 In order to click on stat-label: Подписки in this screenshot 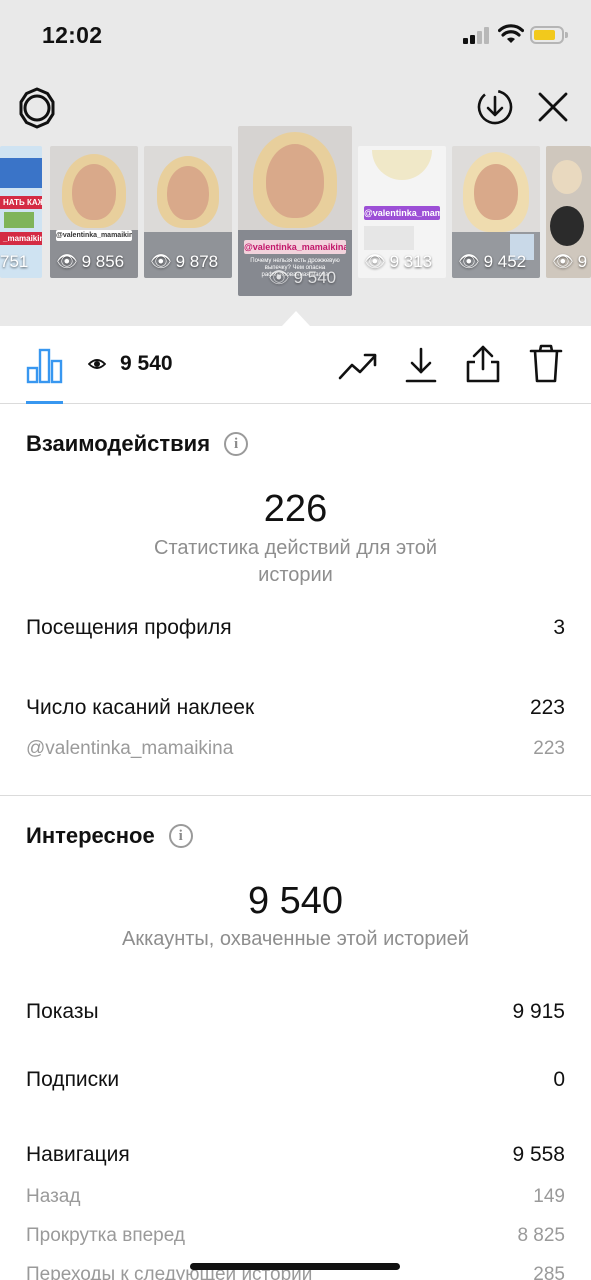, I will do `click(73, 1079)`.